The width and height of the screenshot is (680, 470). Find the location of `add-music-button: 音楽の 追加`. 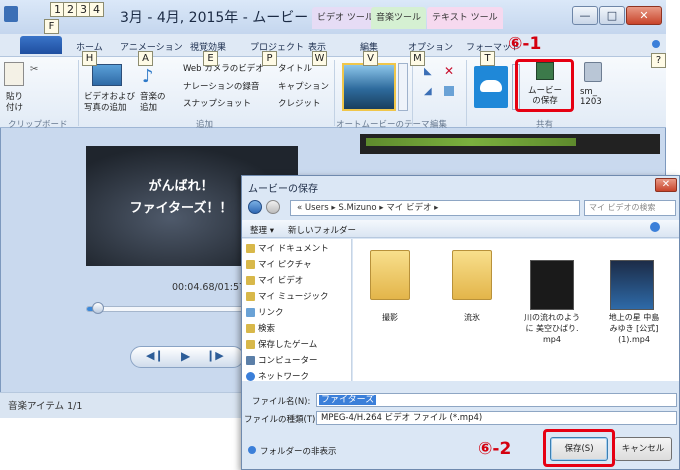

add-music-button: 音楽の 追加 is located at coordinates (153, 103).